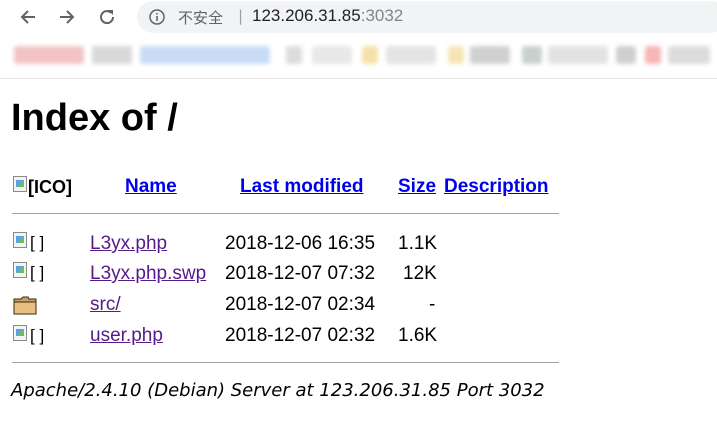 The width and height of the screenshot is (717, 422). What do you see at coordinates (126, 336) in the screenshot?
I see `file-link: user.php` at bounding box center [126, 336].